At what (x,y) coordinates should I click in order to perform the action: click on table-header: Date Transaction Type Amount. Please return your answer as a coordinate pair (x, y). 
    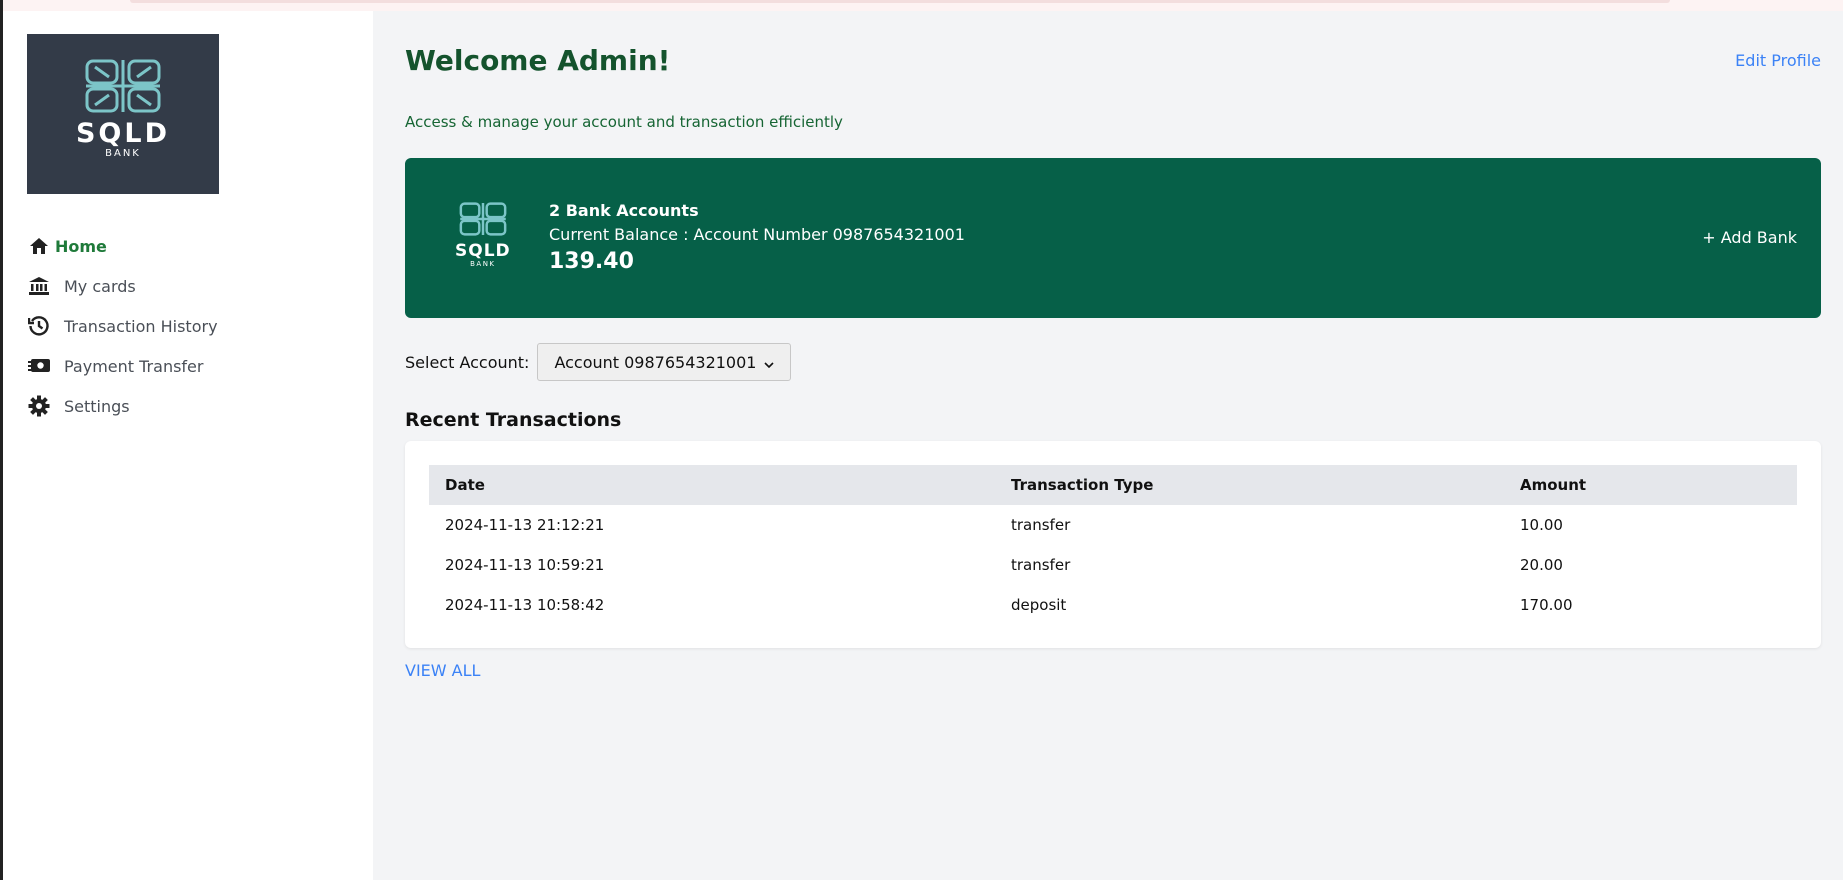
    Looking at the image, I should click on (1113, 485).